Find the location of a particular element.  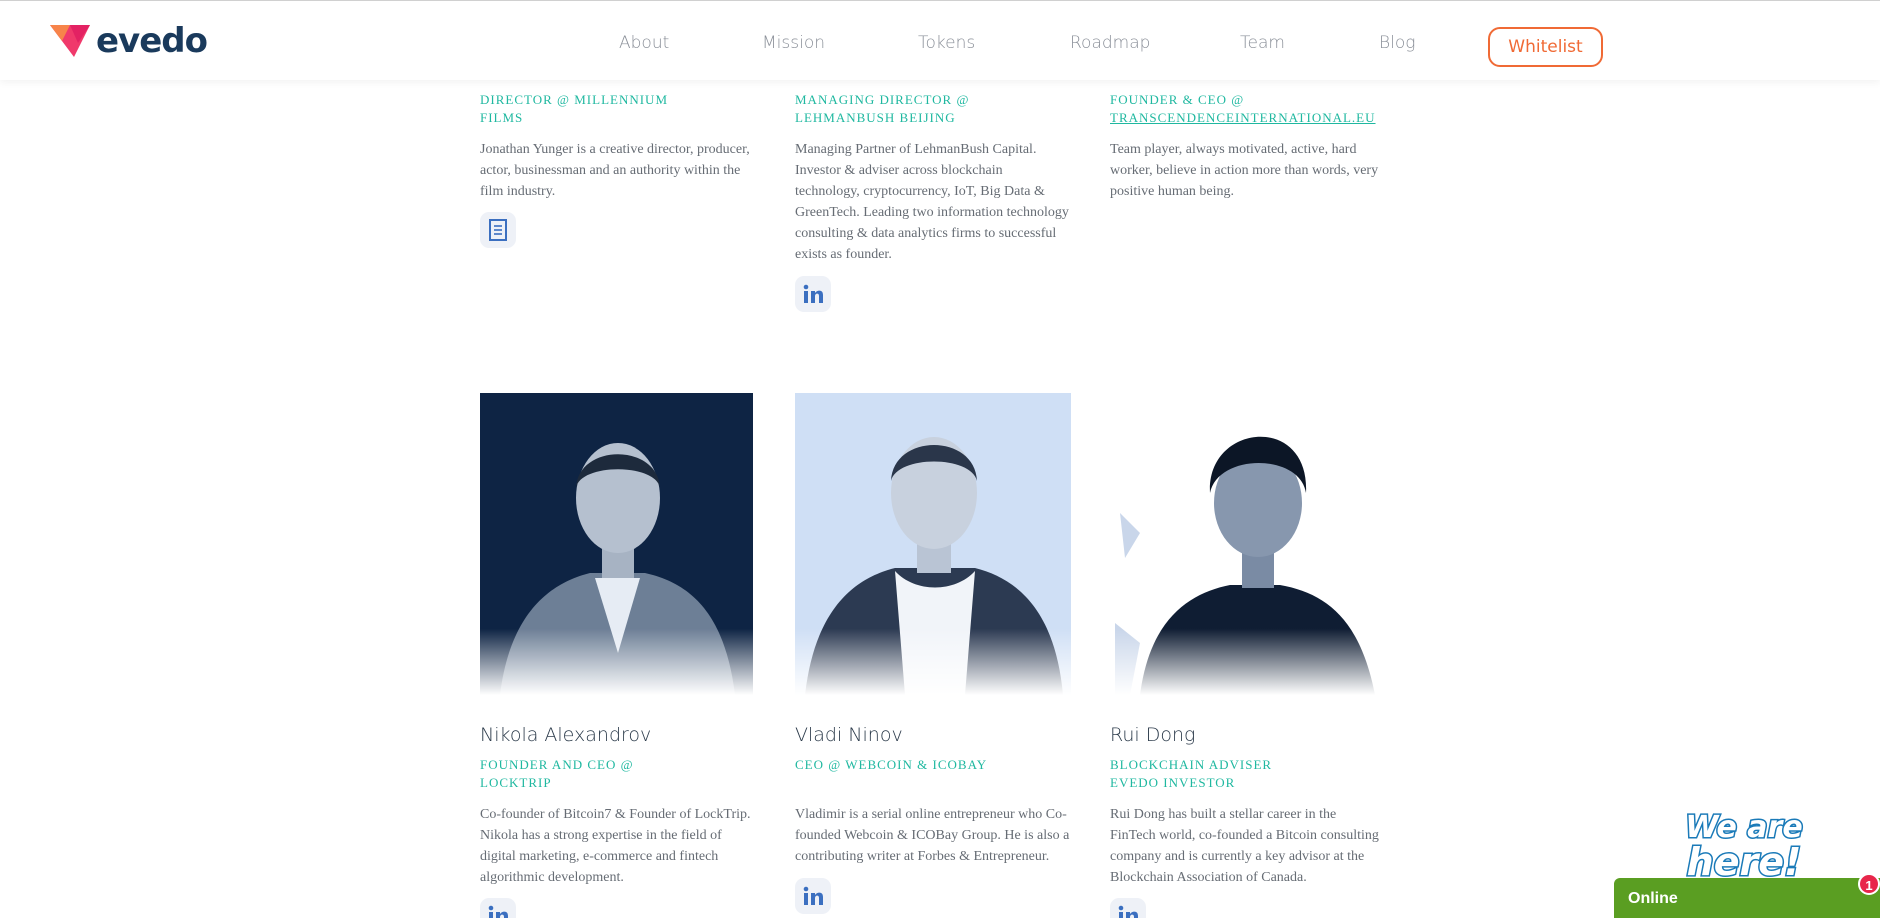

svg-text: here! is located at coordinates (1744, 860).